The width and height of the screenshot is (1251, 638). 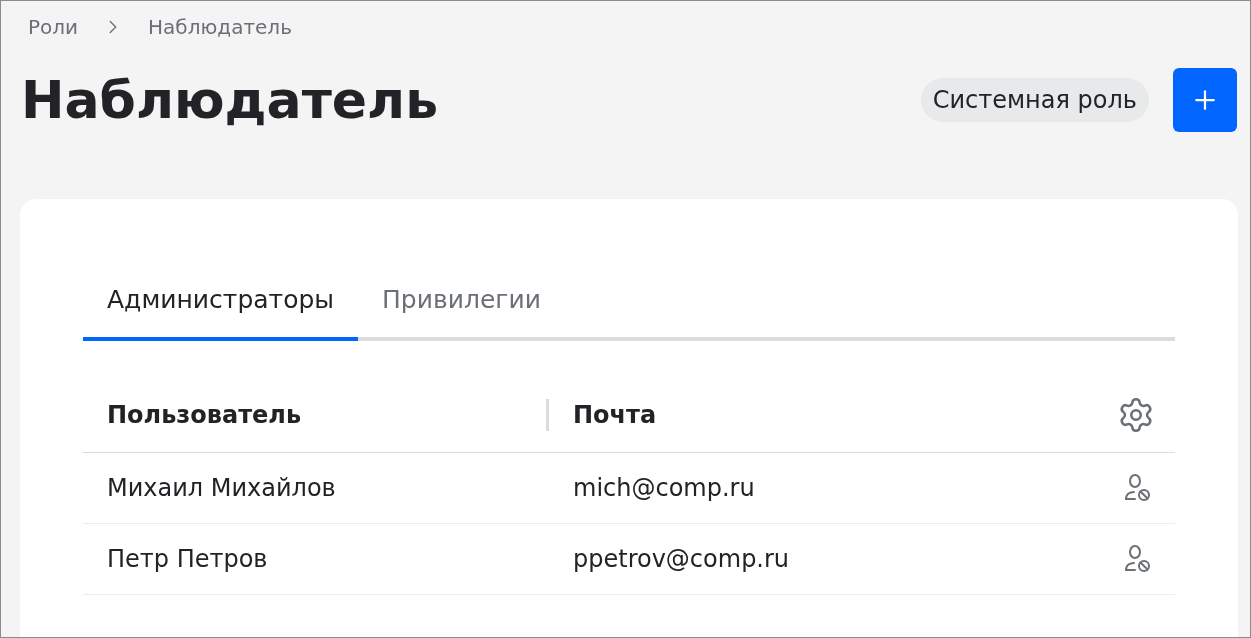 What do you see at coordinates (204, 415) in the screenshot?
I see `column-header: Пользователь` at bounding box center [204, 415].